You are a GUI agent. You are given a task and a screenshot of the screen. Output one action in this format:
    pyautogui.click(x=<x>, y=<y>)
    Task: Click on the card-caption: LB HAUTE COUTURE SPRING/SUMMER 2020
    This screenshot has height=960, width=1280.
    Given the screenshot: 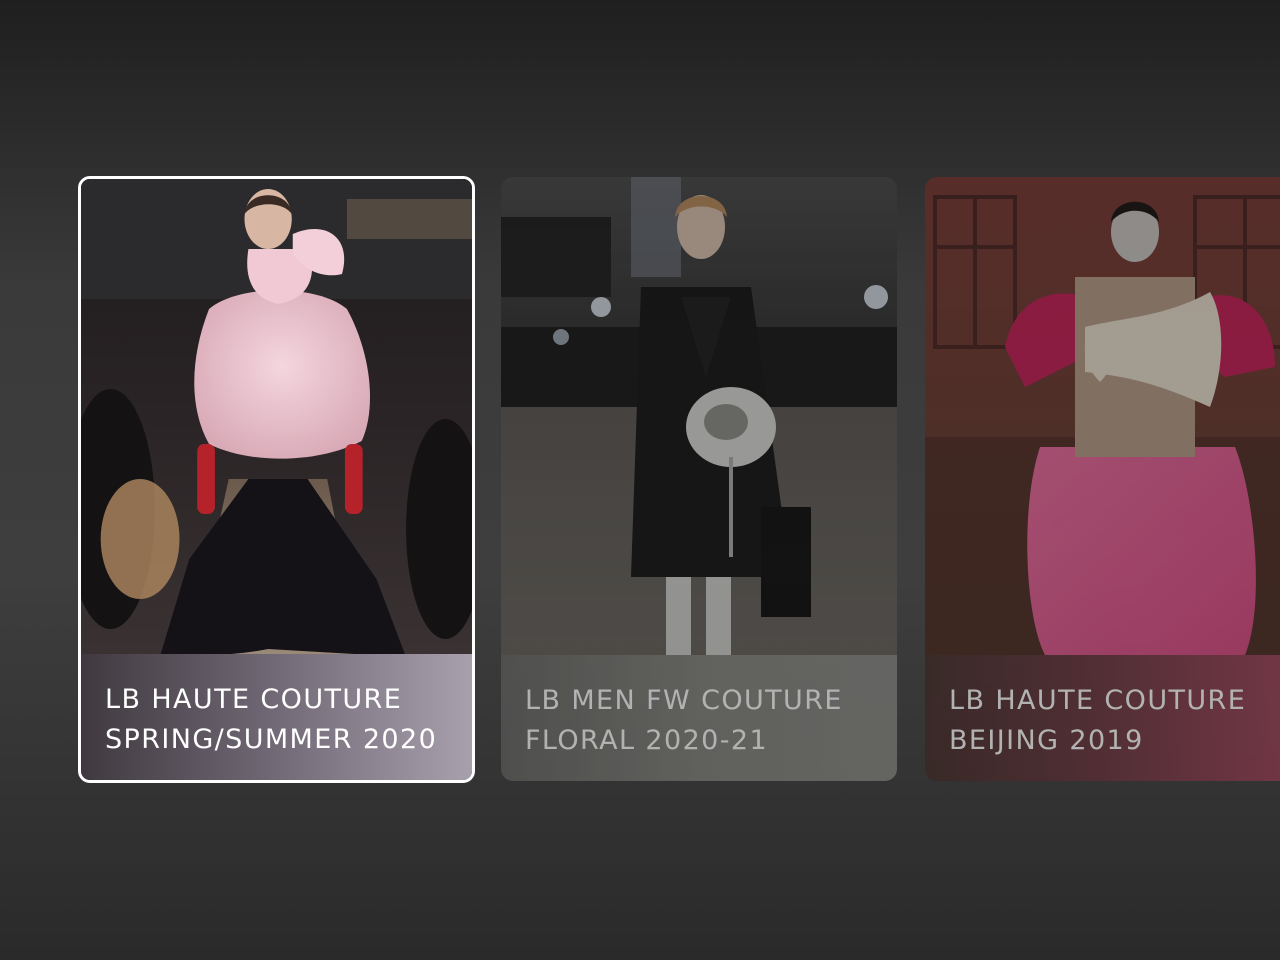 What is the action you would take?
    pyautogui.click(x=276, y=717)
    